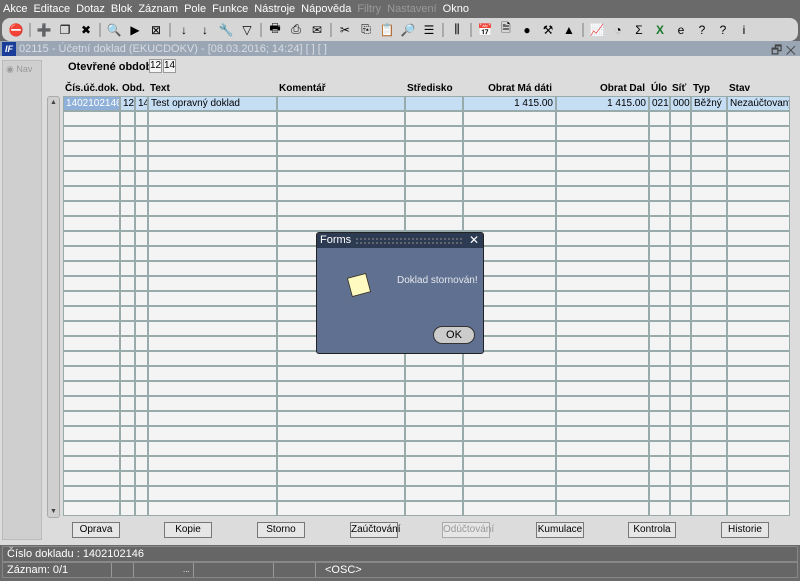  I want to click on scrollbar: ▲ ▼, so click(53, 307).